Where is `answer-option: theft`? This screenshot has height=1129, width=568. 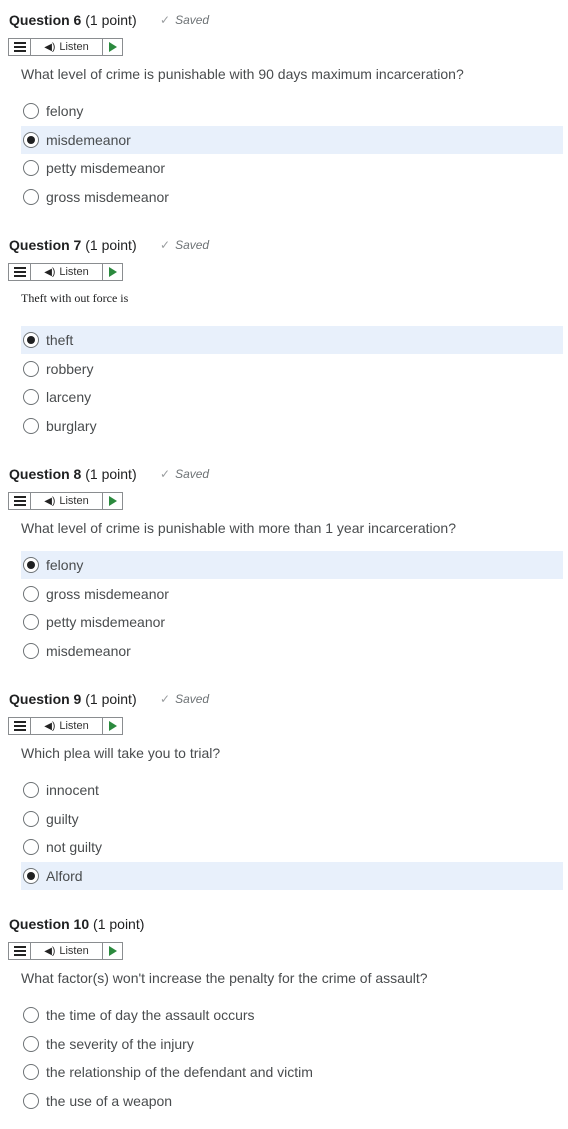 answer-option: theft is located at coordinates (292, 340).